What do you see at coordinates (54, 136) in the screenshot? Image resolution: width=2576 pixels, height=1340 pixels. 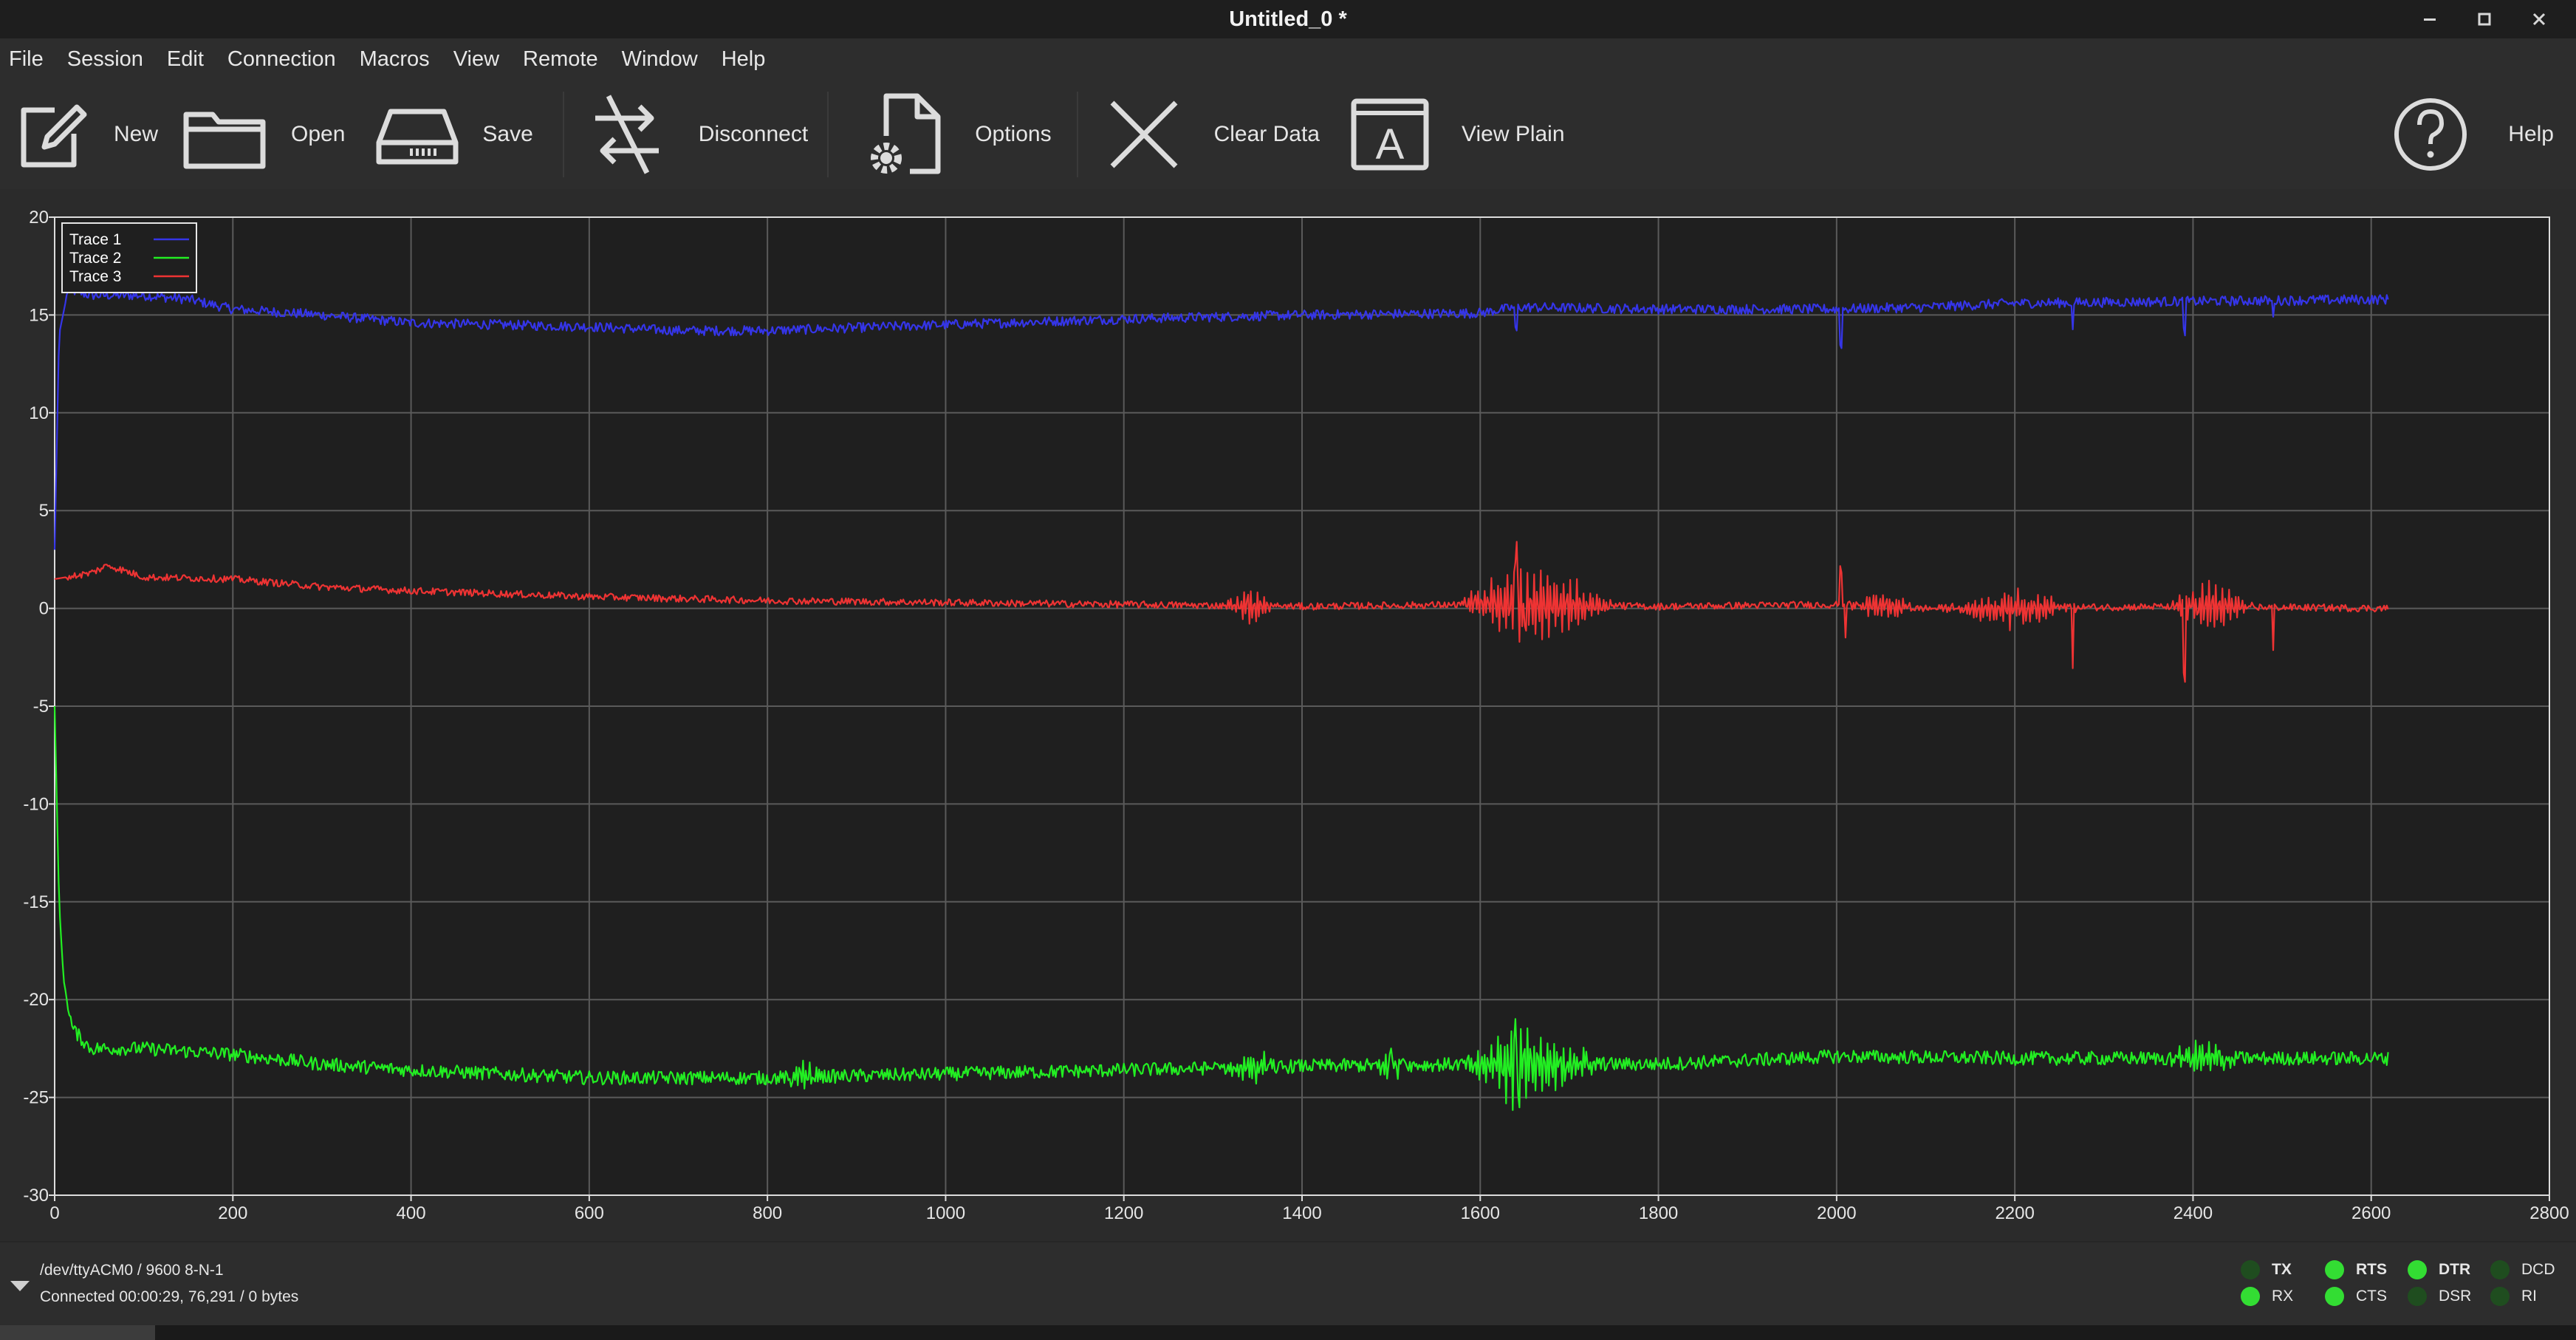 I see `new-document-icon` at bounding box center [54, 136].